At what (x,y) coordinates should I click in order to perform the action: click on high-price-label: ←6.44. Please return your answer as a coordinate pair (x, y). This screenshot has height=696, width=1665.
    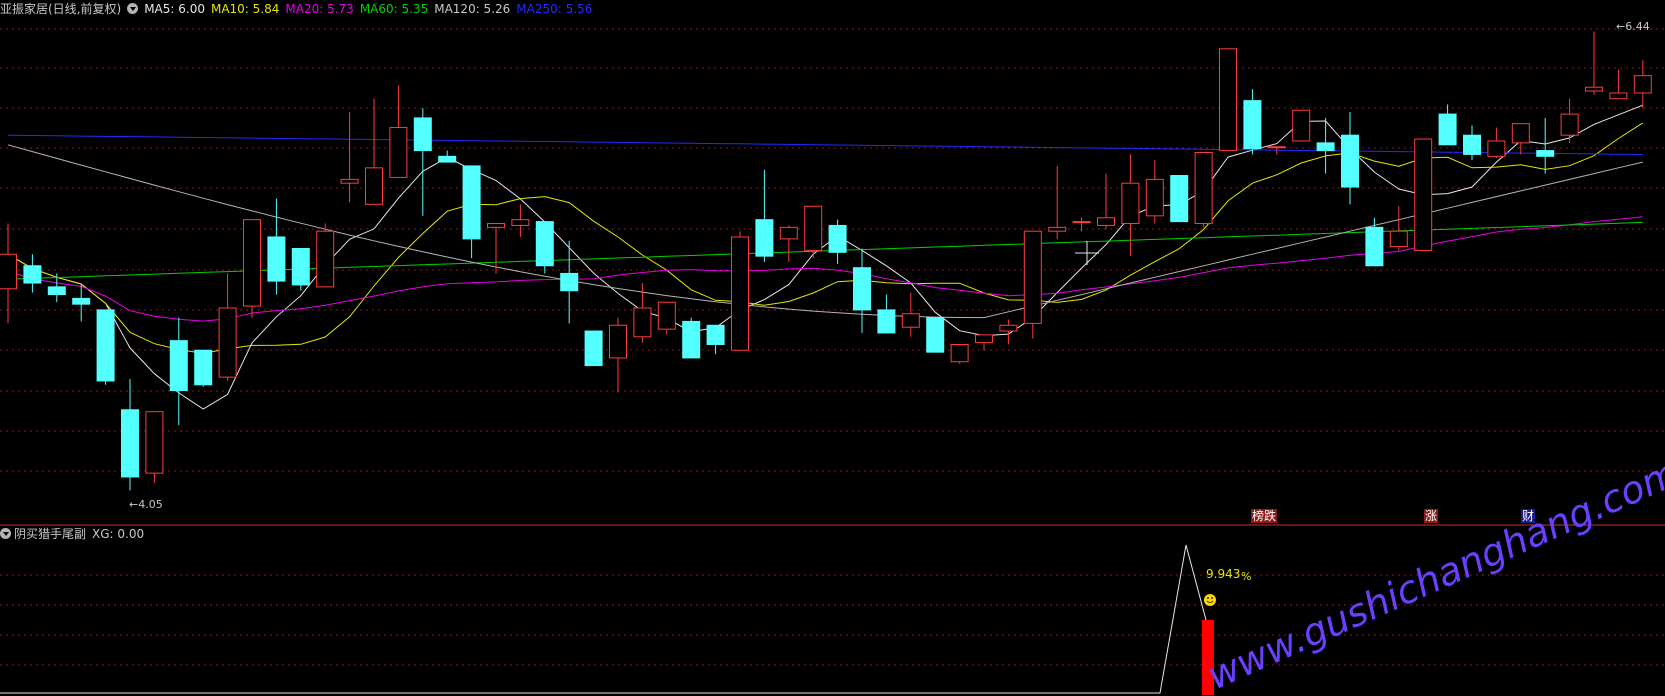
    Looking at the image, I should click on (1633, 26).